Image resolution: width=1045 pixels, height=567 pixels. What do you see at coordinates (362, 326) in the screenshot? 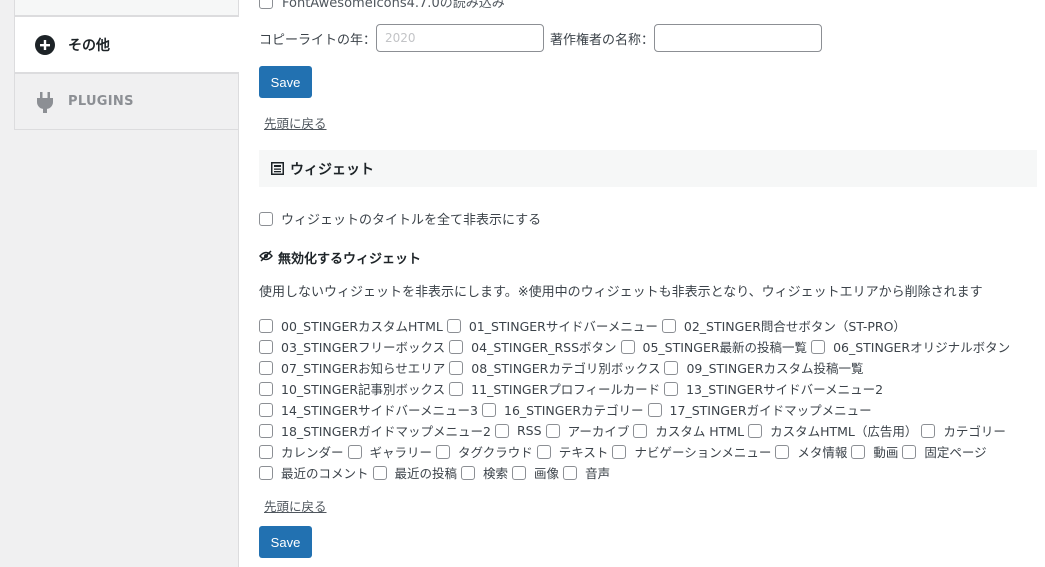
I see `widget-label: 00_STINGERカスタムHTML` at bounding box center [362, 326].